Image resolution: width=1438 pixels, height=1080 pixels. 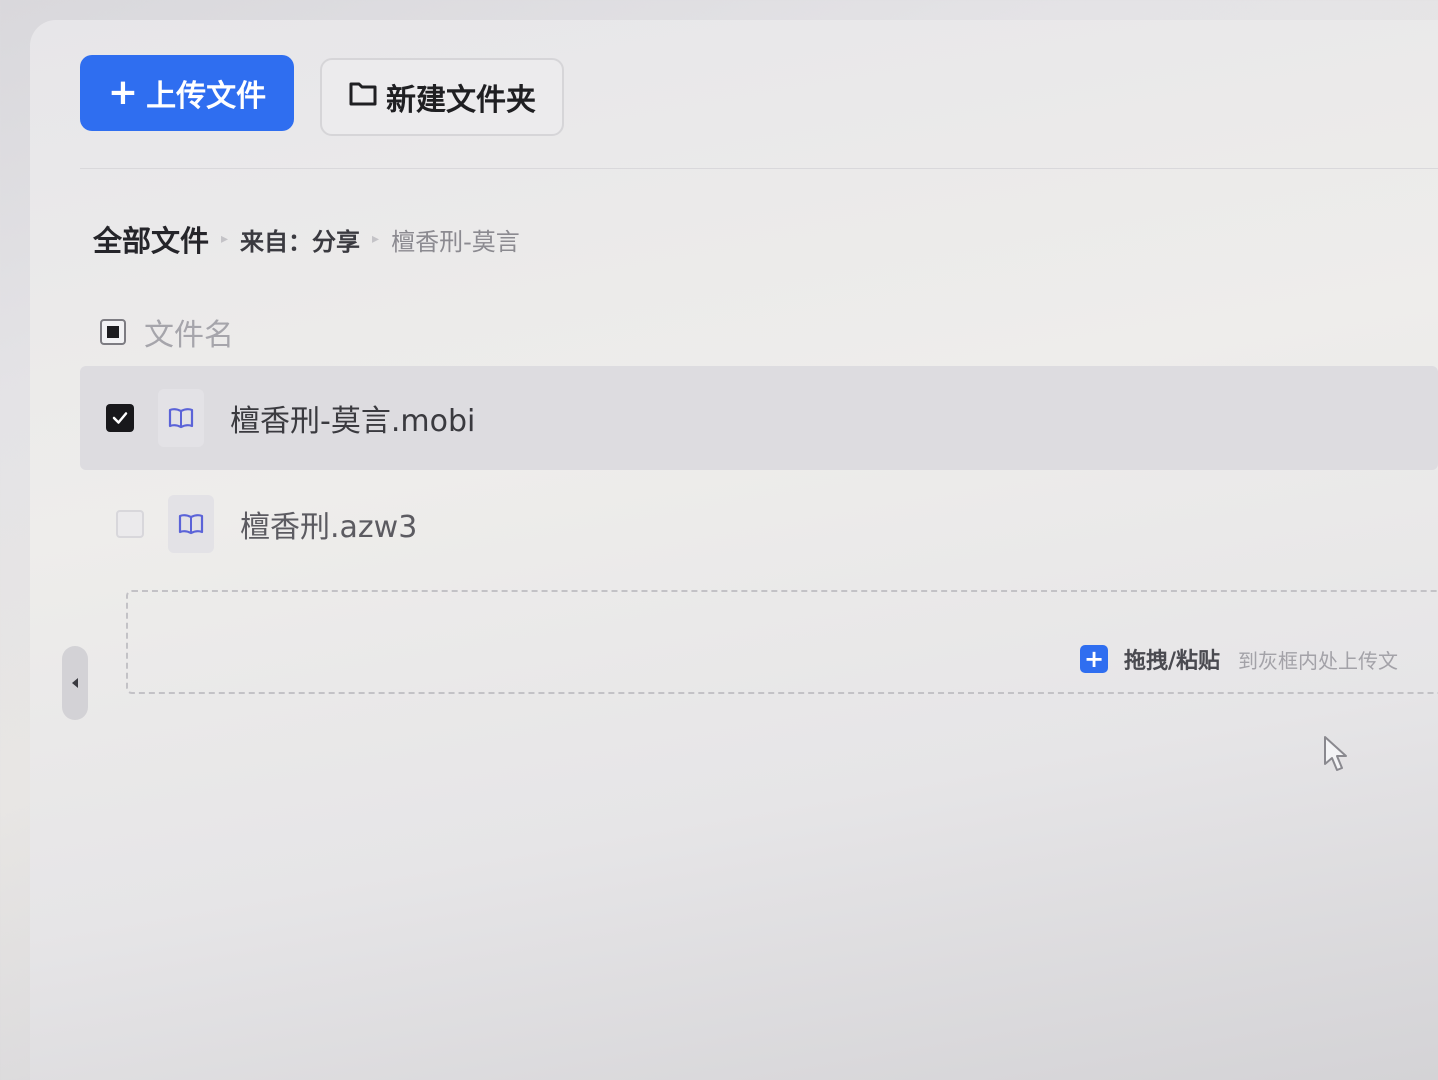 I want to click on breadcrumb: 全部文件 ▸ 来自：分享 ▸ 檀香刑-莫言, so click(x=306, y=239).